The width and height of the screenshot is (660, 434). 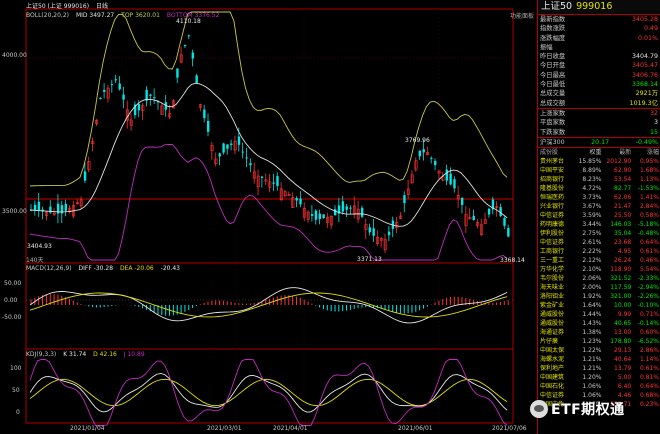 I want to click on component-row: 药明康德 3.44% 146.03 -5.18%, so click(x=599, y=224).